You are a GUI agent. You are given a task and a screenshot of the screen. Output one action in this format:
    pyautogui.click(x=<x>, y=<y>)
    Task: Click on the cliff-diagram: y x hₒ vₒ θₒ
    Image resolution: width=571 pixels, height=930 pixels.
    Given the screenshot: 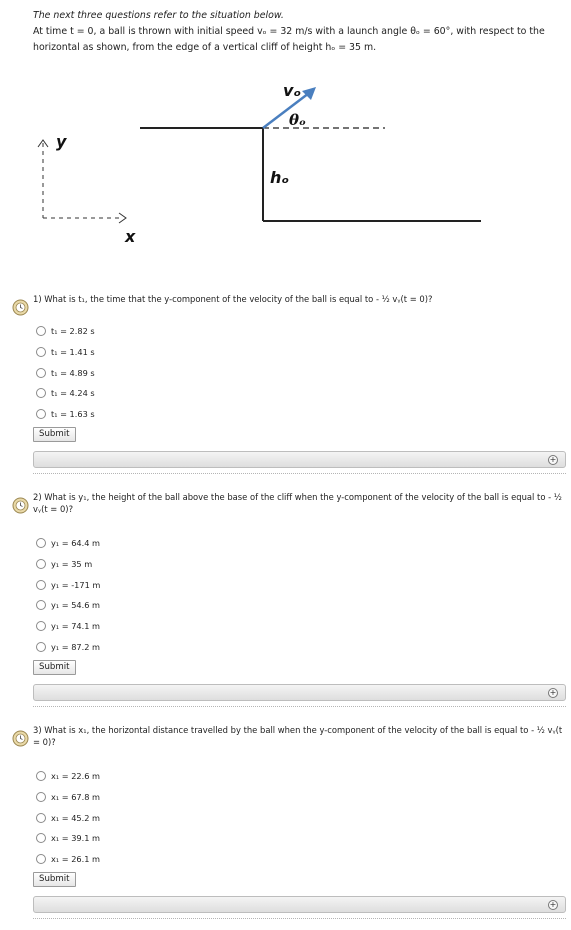 What is the action you would take?
    pyautogui.click(x=259, y=163)
    